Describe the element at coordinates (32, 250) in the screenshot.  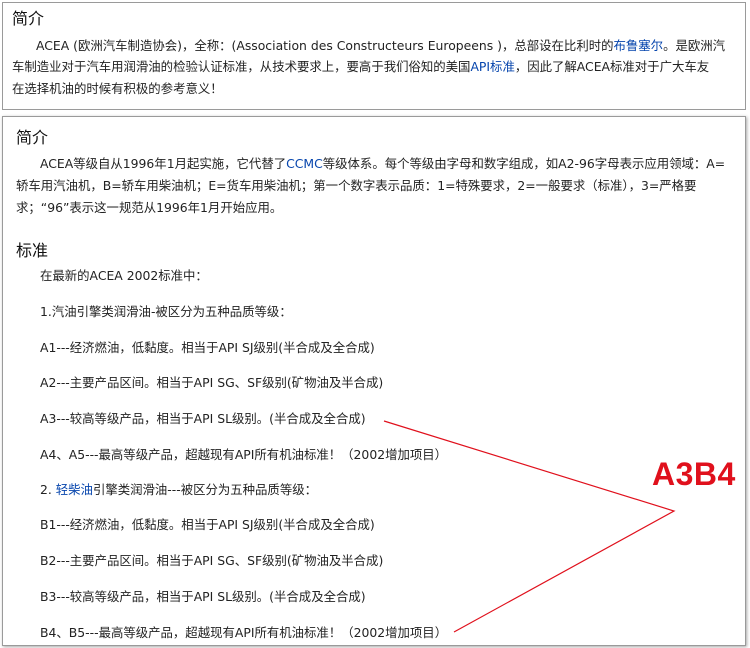
I see `standards-title: 标准` at that location.